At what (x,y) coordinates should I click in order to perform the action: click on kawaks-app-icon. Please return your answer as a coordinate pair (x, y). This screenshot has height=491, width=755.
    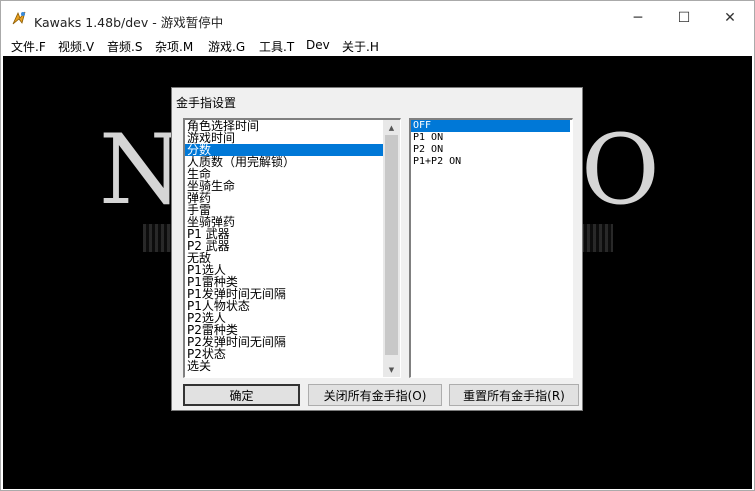
    Looking at the image, I should click on (19, 18).